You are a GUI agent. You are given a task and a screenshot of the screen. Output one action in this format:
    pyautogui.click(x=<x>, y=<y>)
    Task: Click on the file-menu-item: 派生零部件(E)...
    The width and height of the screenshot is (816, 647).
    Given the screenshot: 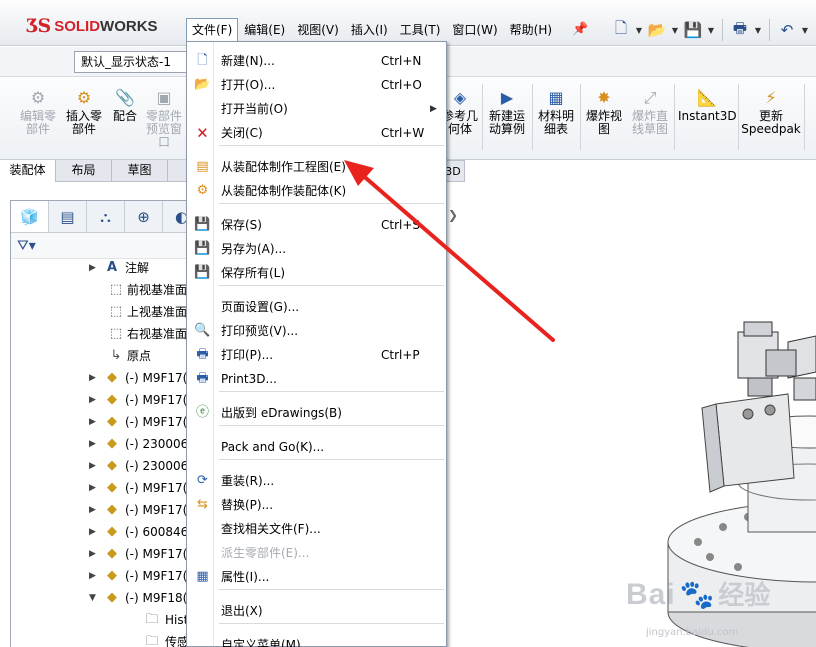 What is the action you would take?
    pyautogui.click(x=316, y=553)
    